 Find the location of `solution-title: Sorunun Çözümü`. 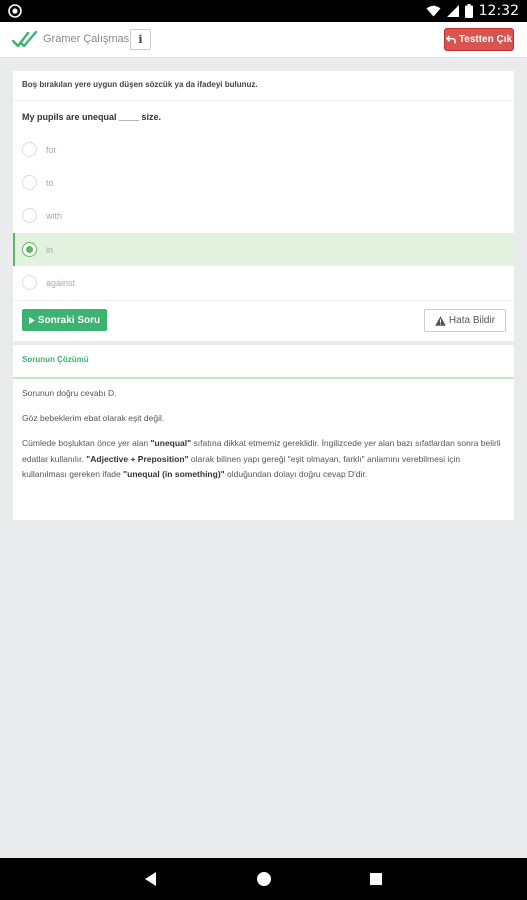

solution-title: Sorunun Çözümü is located at coordinates (55, 359).